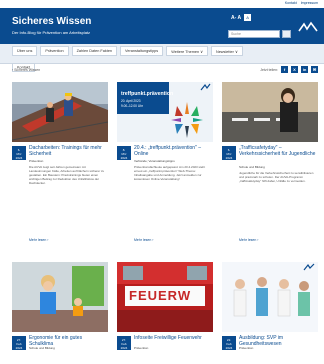 The image size is (324, 364). Describe the element at coordinates (270, 297) in the screenshot. I see `article-image-healthcare` at that location.